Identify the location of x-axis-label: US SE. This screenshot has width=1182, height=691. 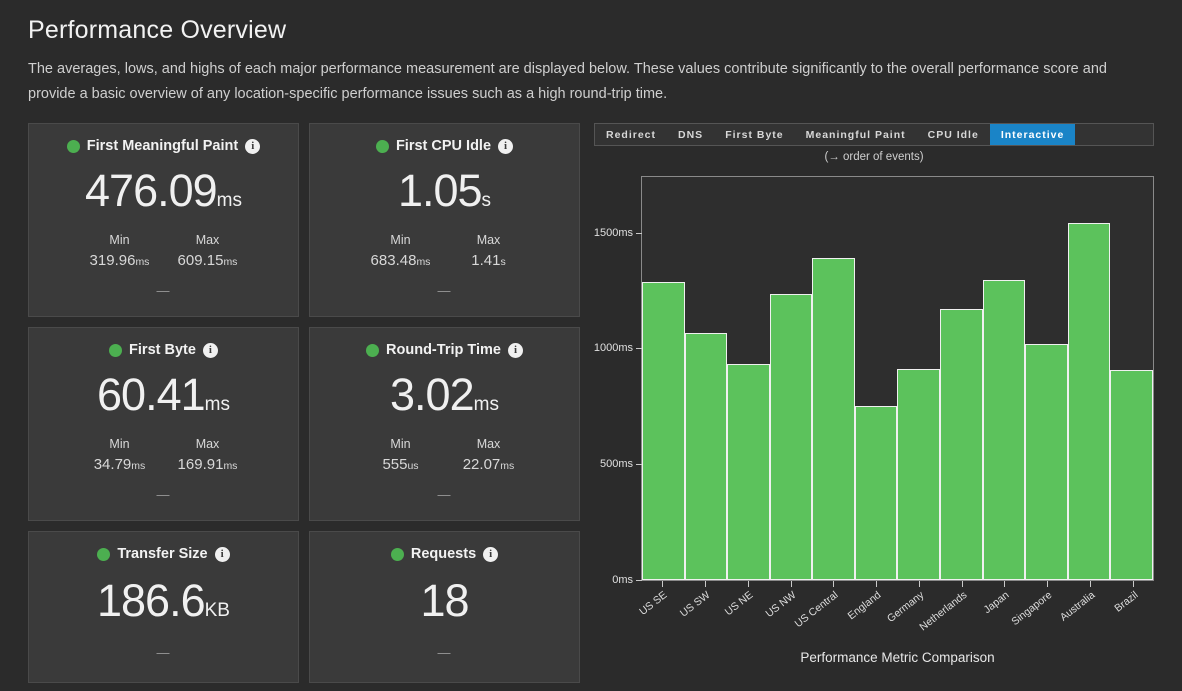
(660, 614).